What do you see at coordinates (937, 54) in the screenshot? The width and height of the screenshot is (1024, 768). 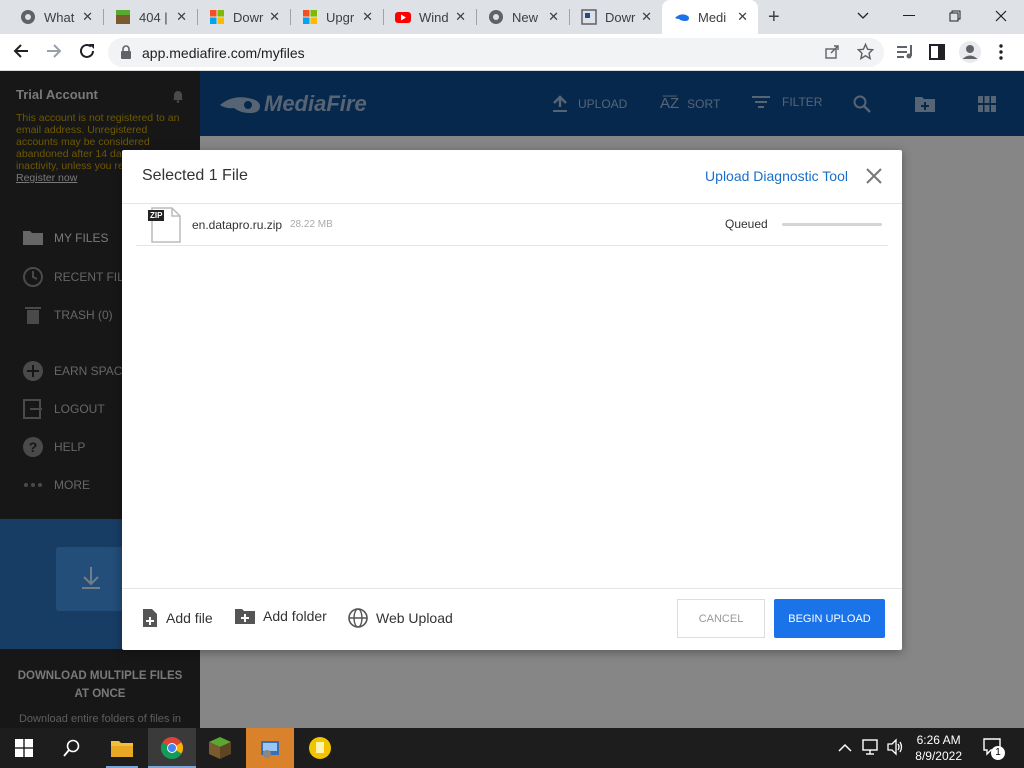 I see `side-panel-icon` at bounding box center [937, 54].